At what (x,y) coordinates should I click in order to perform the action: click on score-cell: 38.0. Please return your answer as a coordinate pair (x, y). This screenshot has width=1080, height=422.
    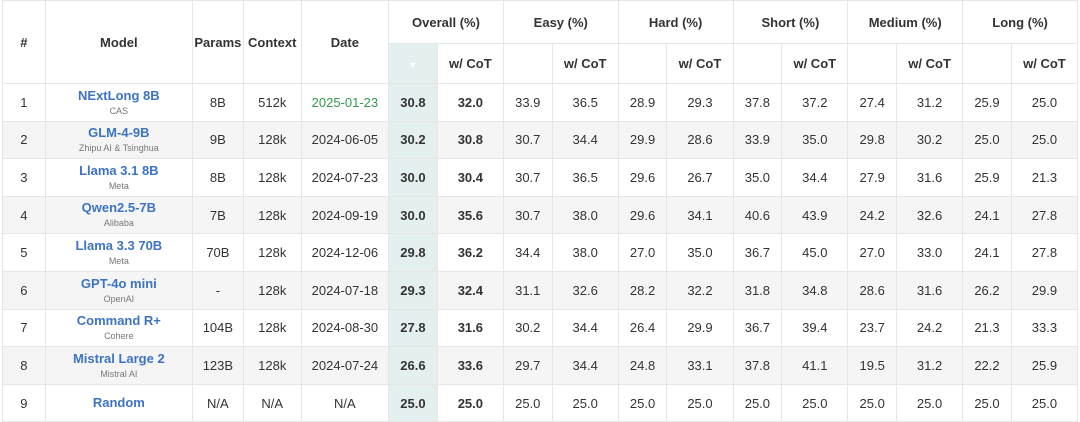
    Looking at the image, I should click on (585, 252).